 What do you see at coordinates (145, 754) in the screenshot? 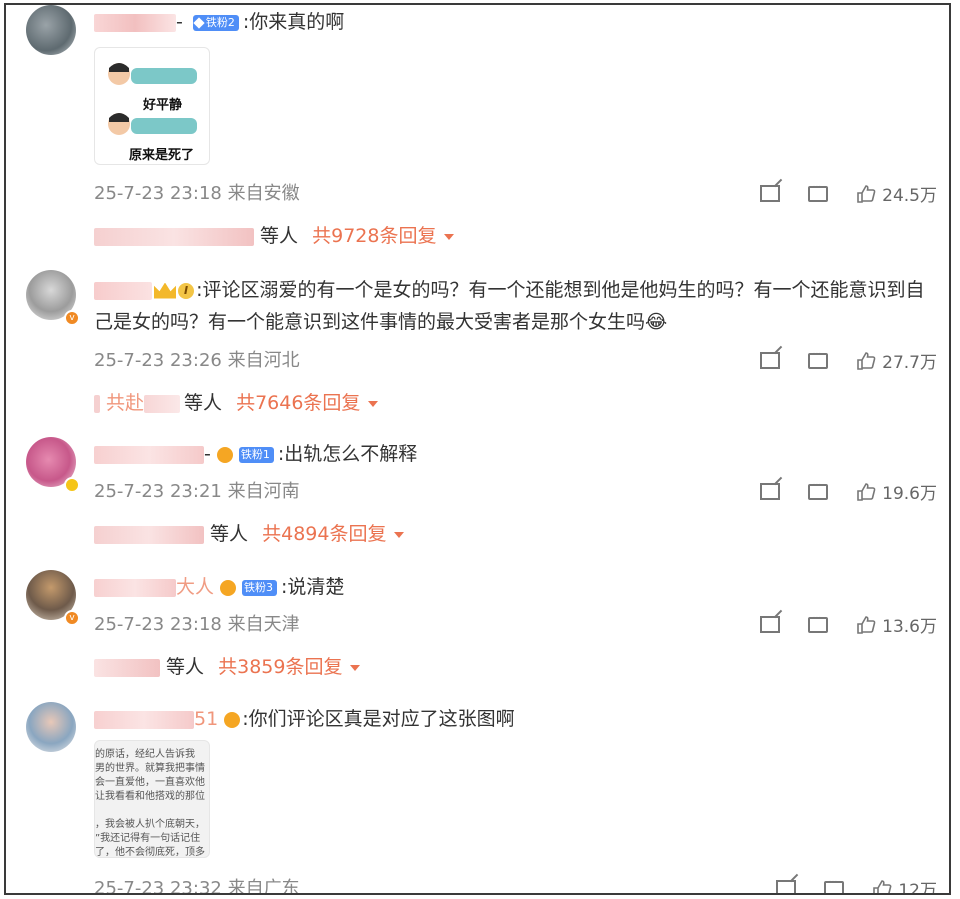
I see `image-text-line: 的原话，经纪人告诉我` at bounding box center [145, 754].